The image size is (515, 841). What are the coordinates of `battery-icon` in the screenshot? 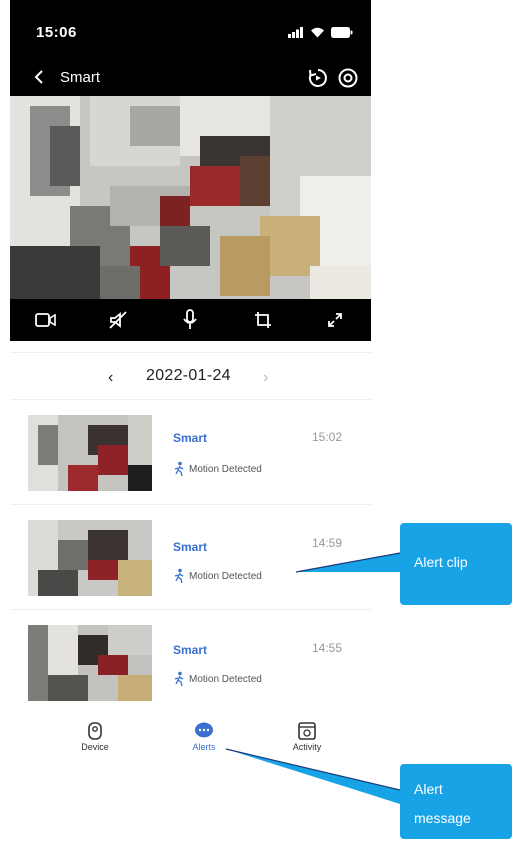 It's located at (342, 34).